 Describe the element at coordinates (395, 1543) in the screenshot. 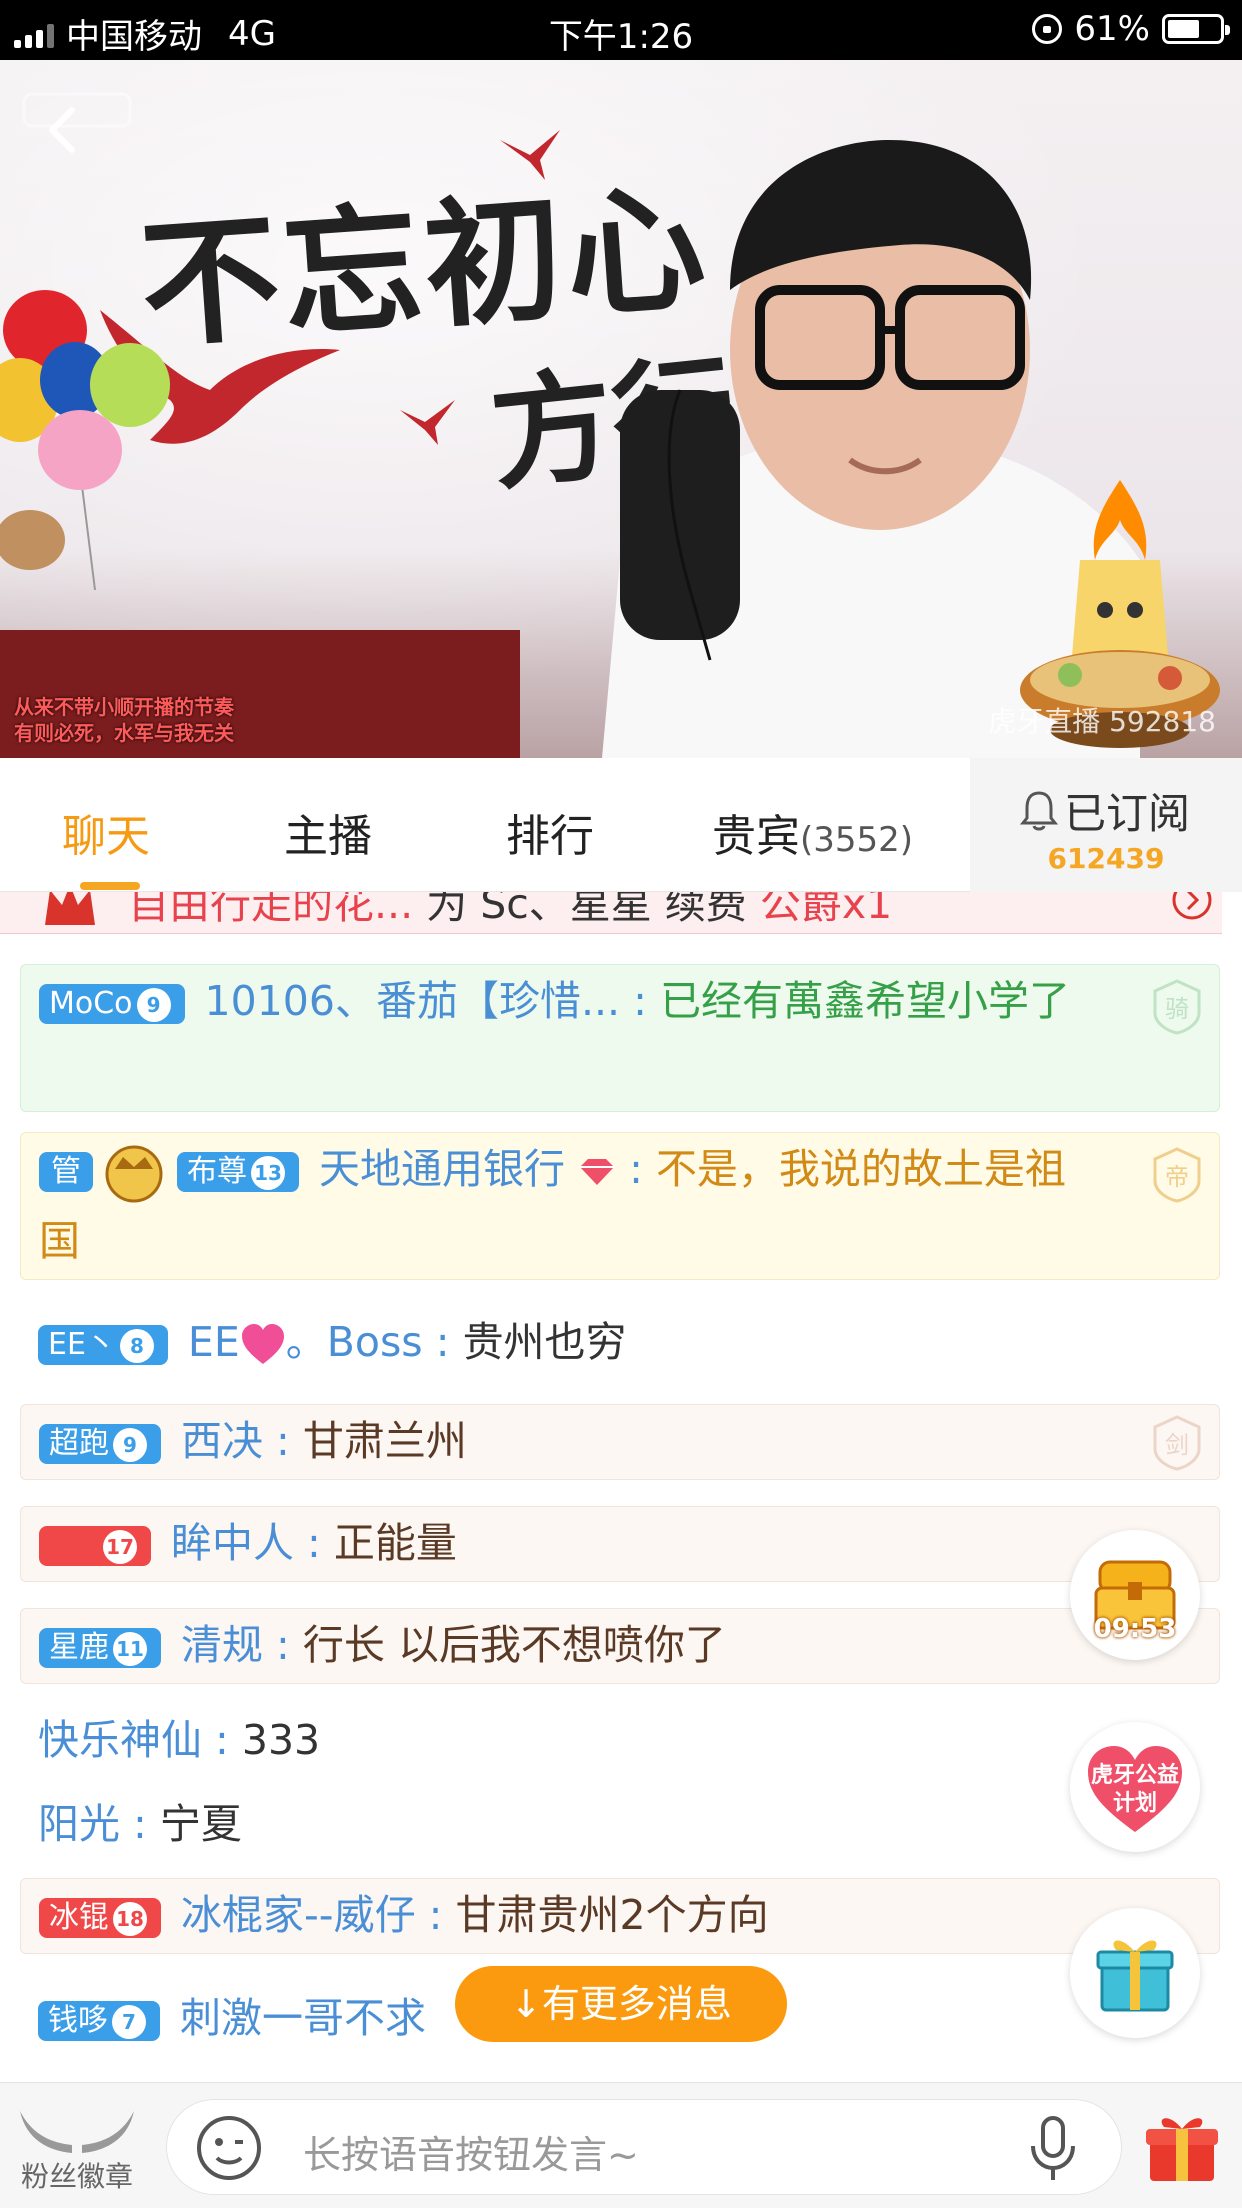

I see `message-text: 正能量` at that location.